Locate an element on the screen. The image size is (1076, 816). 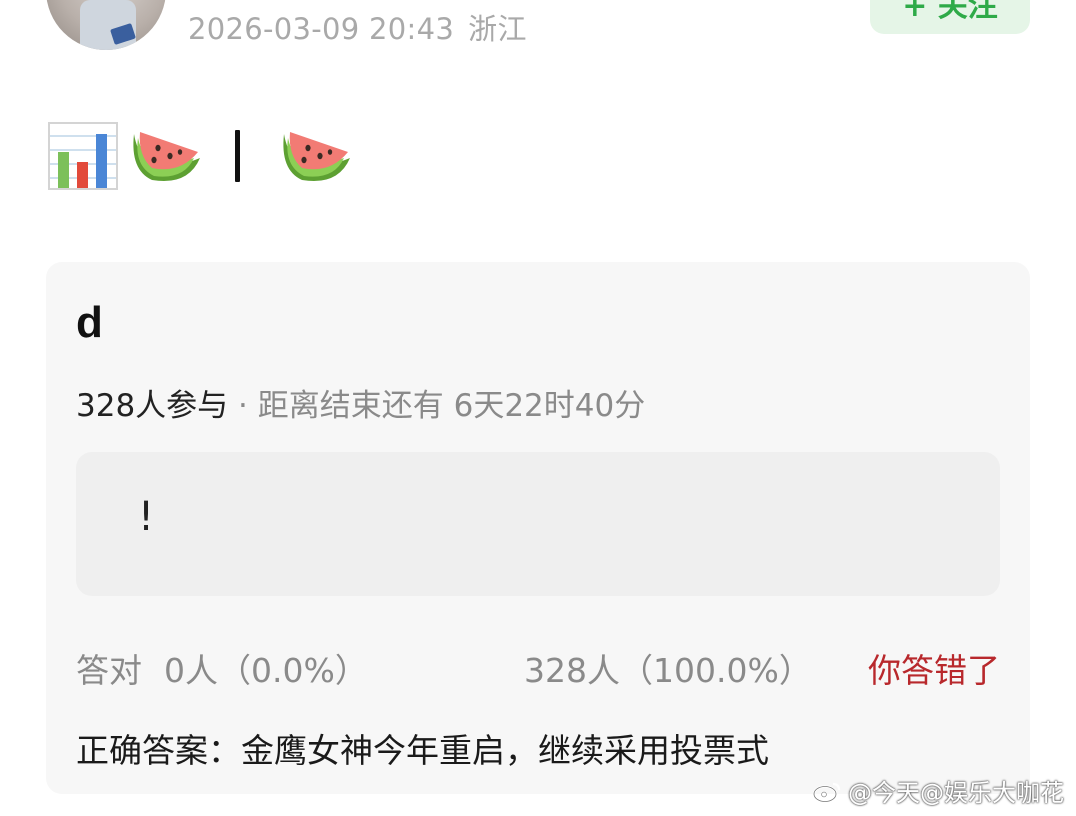
correct-result: 答对 0人（0.0%） is located at coordinates (222, 668).